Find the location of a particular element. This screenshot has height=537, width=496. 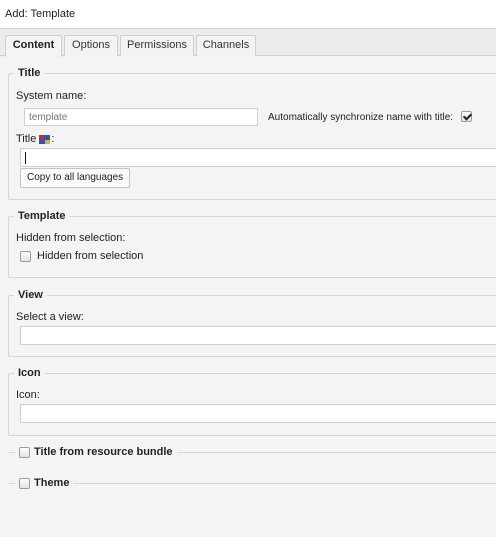

theme-legend: Theme is located at coordinates (44, 483).